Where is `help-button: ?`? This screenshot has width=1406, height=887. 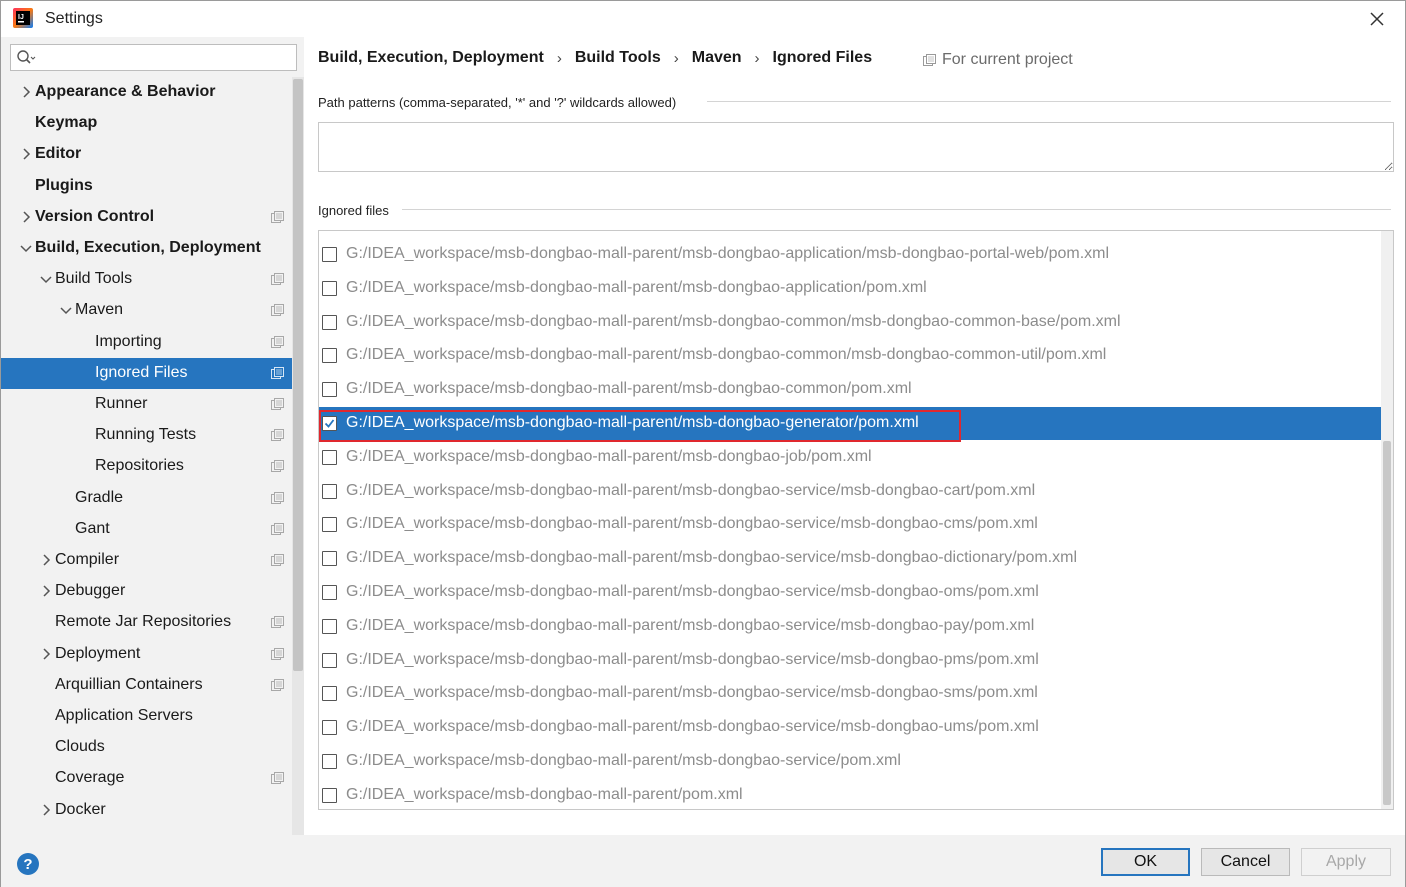 help-button: ? is located at coordinates (28, 864).